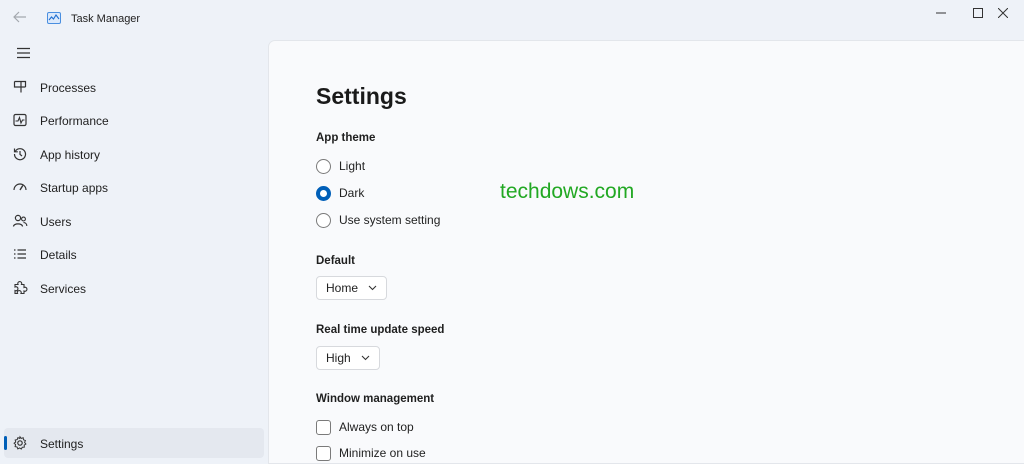 This screenshot has width=1024, height=464. Describe the element at coordinates (338, 358) in the screenshot. I see `dropdown-value: High` at that location.